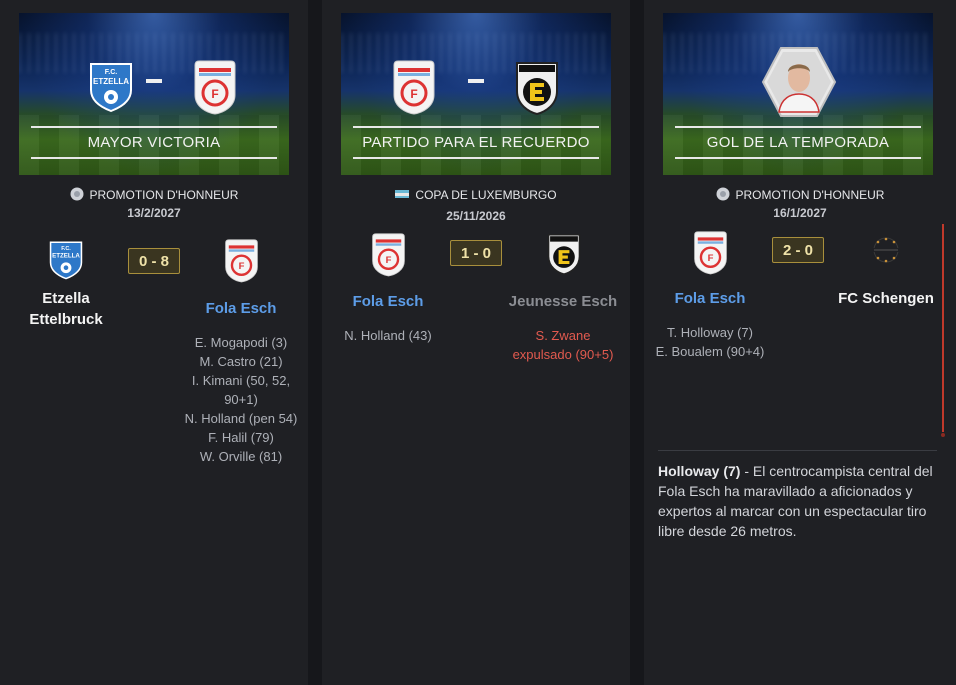  What do you see at coordinates (886, 250) in the screenshot?
I see `fc-schengen-crest-icon` at bounding box center [886, 250].